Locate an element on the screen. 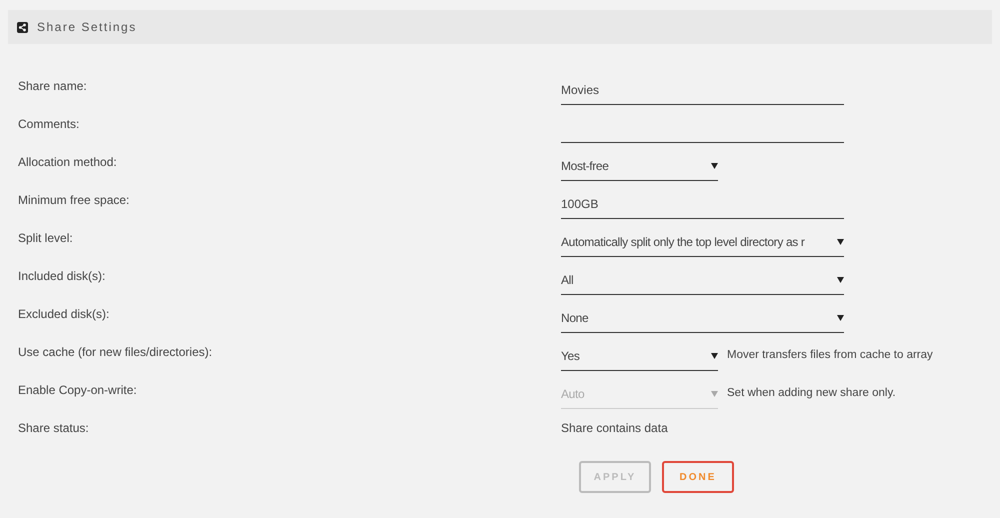 The image size is (1000, 518). field-label: Comments: is located at coordinates (48, 124).